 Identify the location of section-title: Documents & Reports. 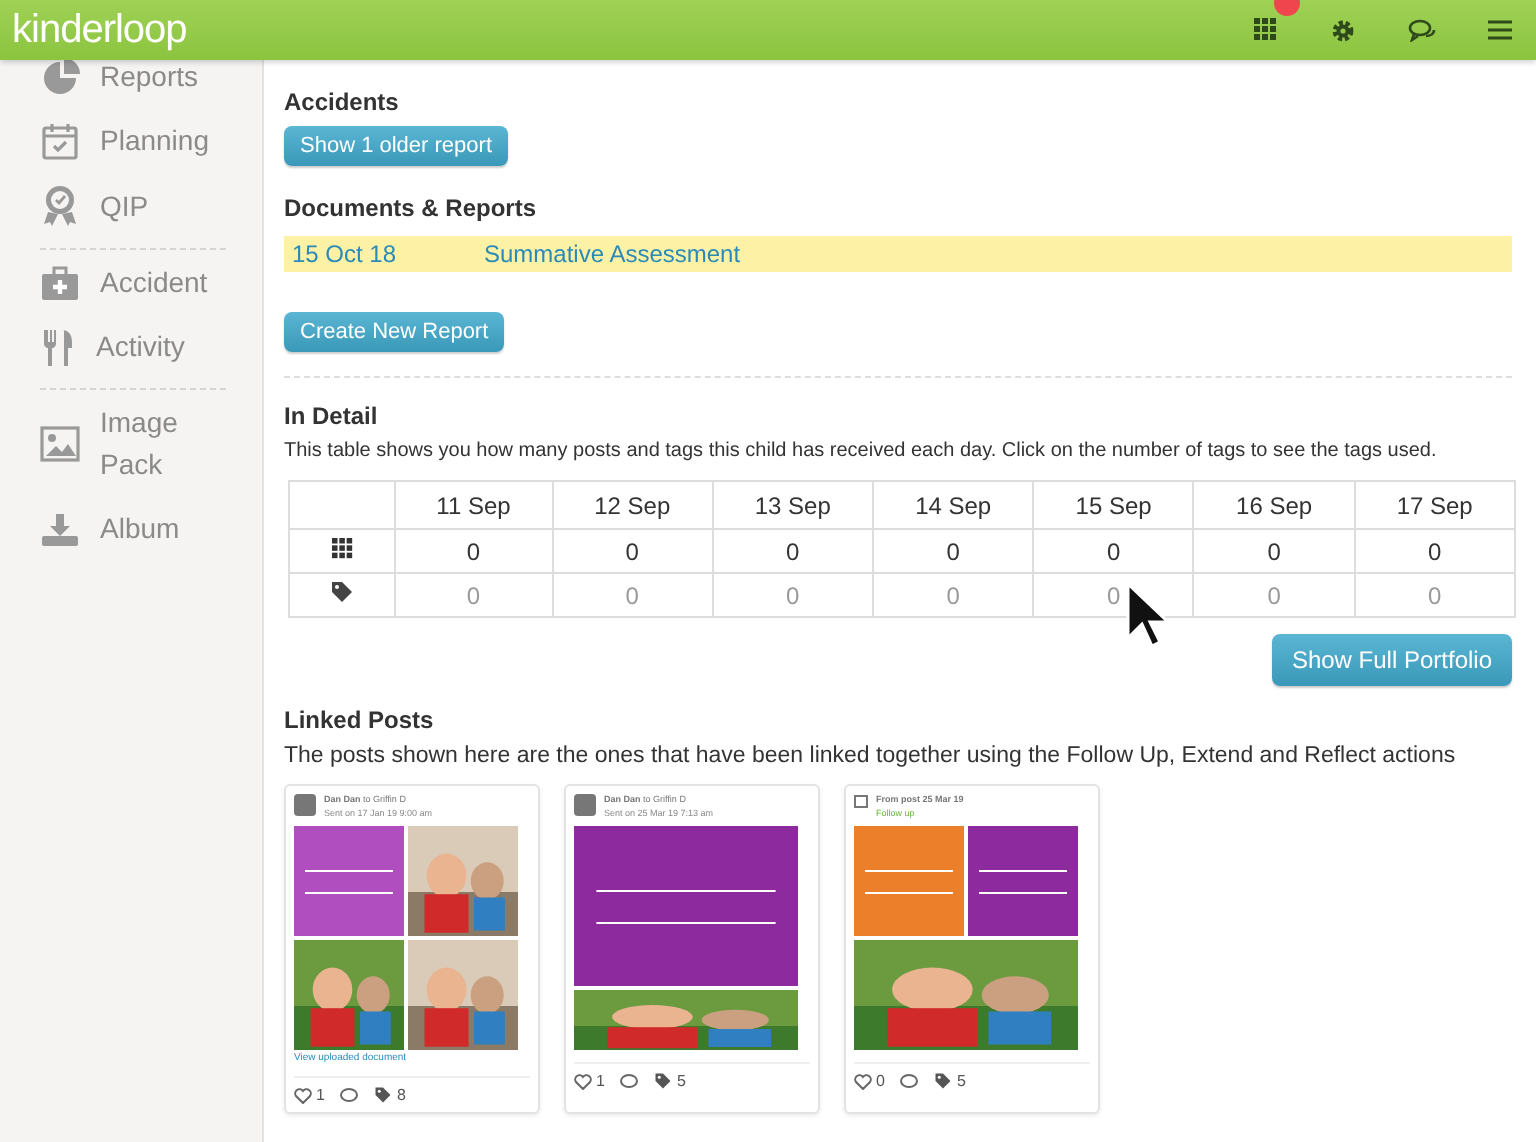
(411, 208).